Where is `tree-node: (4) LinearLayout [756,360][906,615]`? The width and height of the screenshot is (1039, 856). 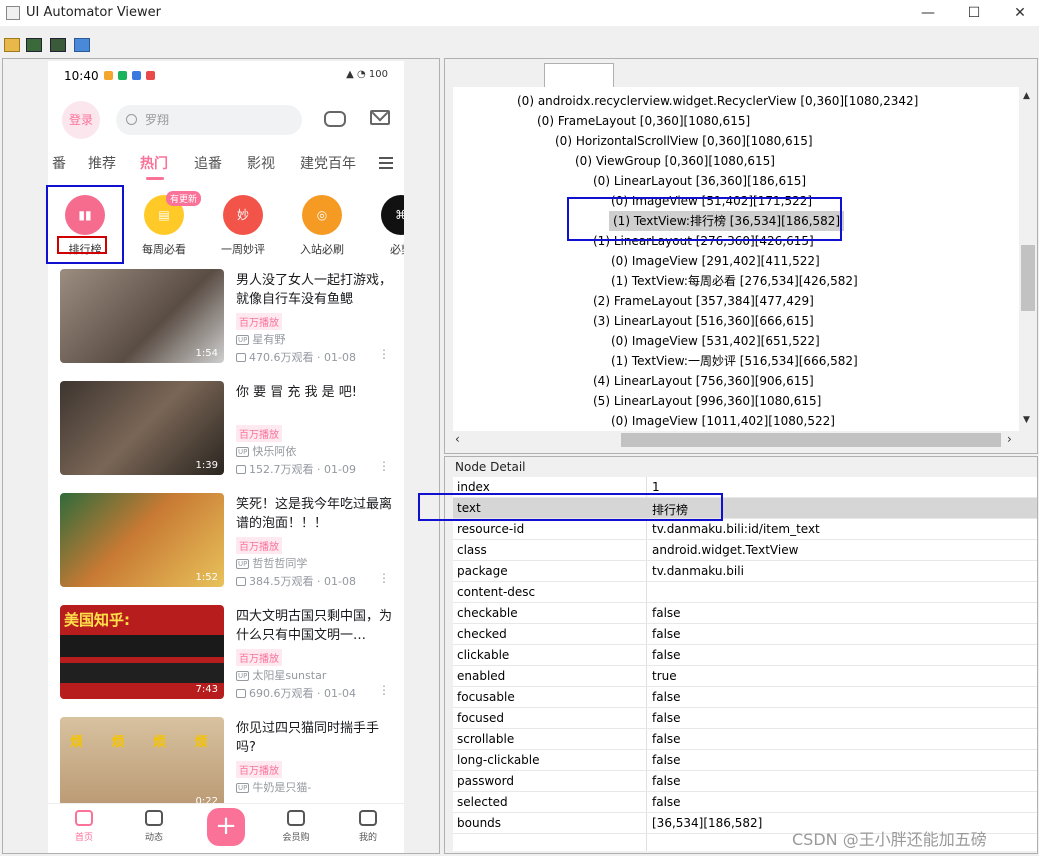 tree-node: (4) LinearLayout [756,360][906,615] is located at coordinates (703, 381).